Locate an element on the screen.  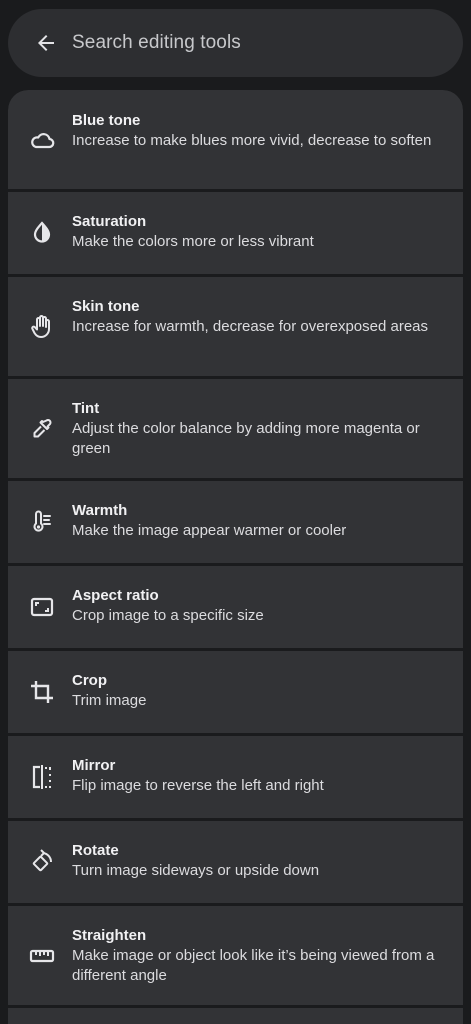
cloud-icon is located at coordinates (42, 140).